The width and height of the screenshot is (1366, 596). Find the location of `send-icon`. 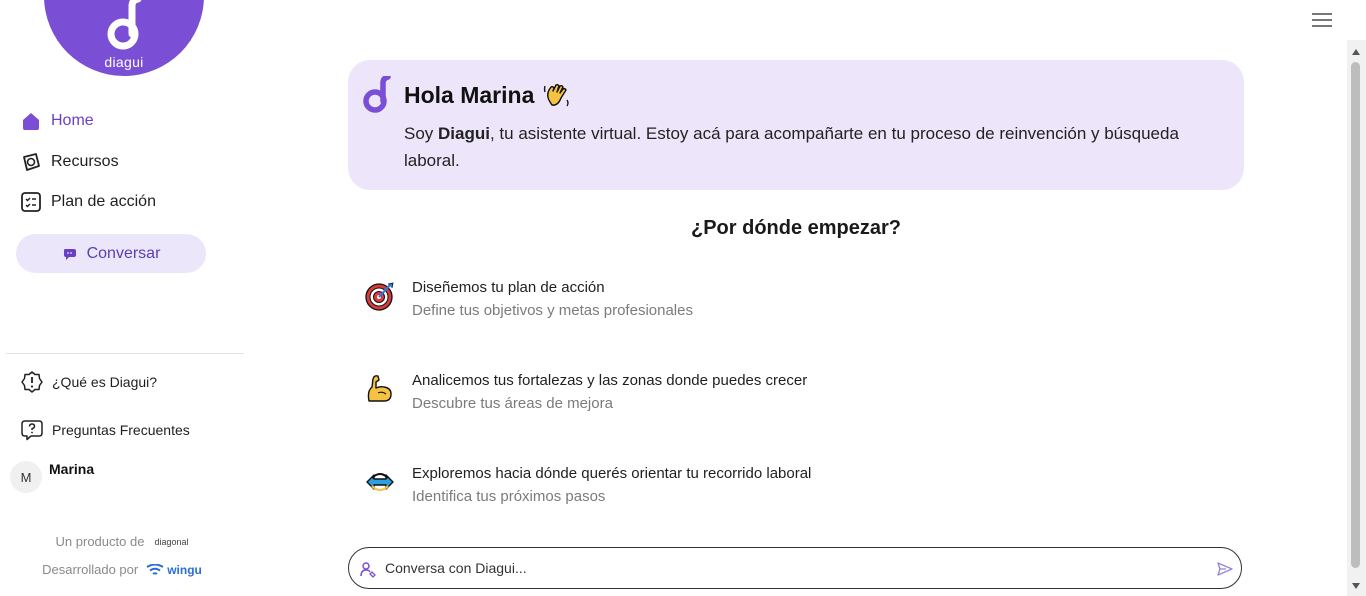

send-icon is located at coordinates (1225, 569).